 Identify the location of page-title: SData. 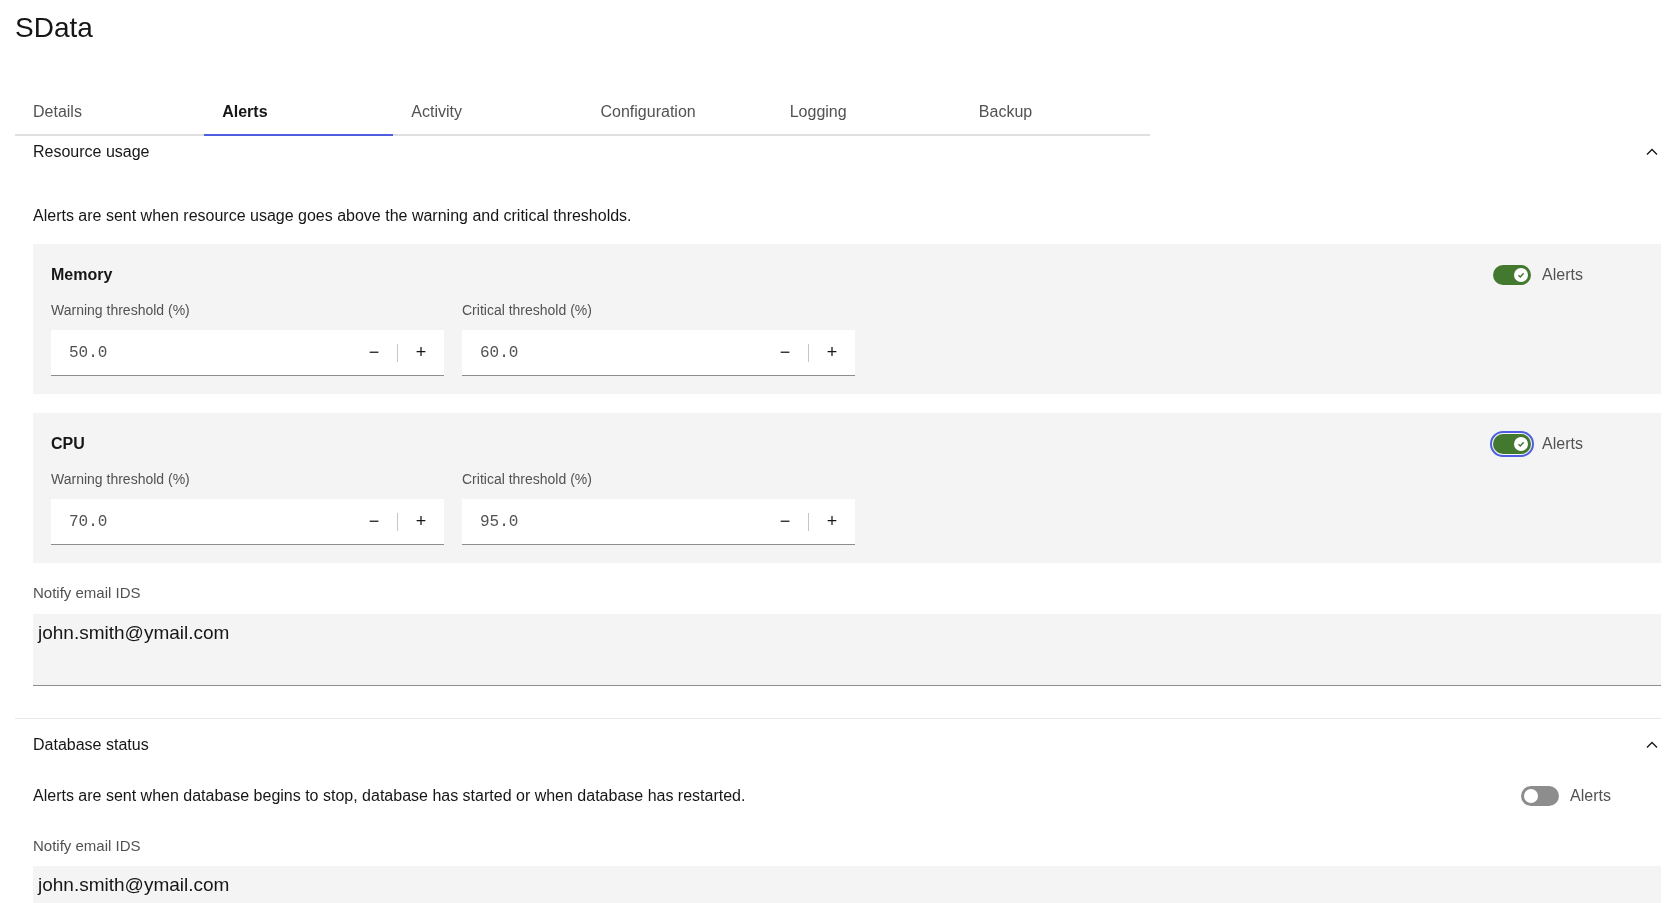
(54, 28).